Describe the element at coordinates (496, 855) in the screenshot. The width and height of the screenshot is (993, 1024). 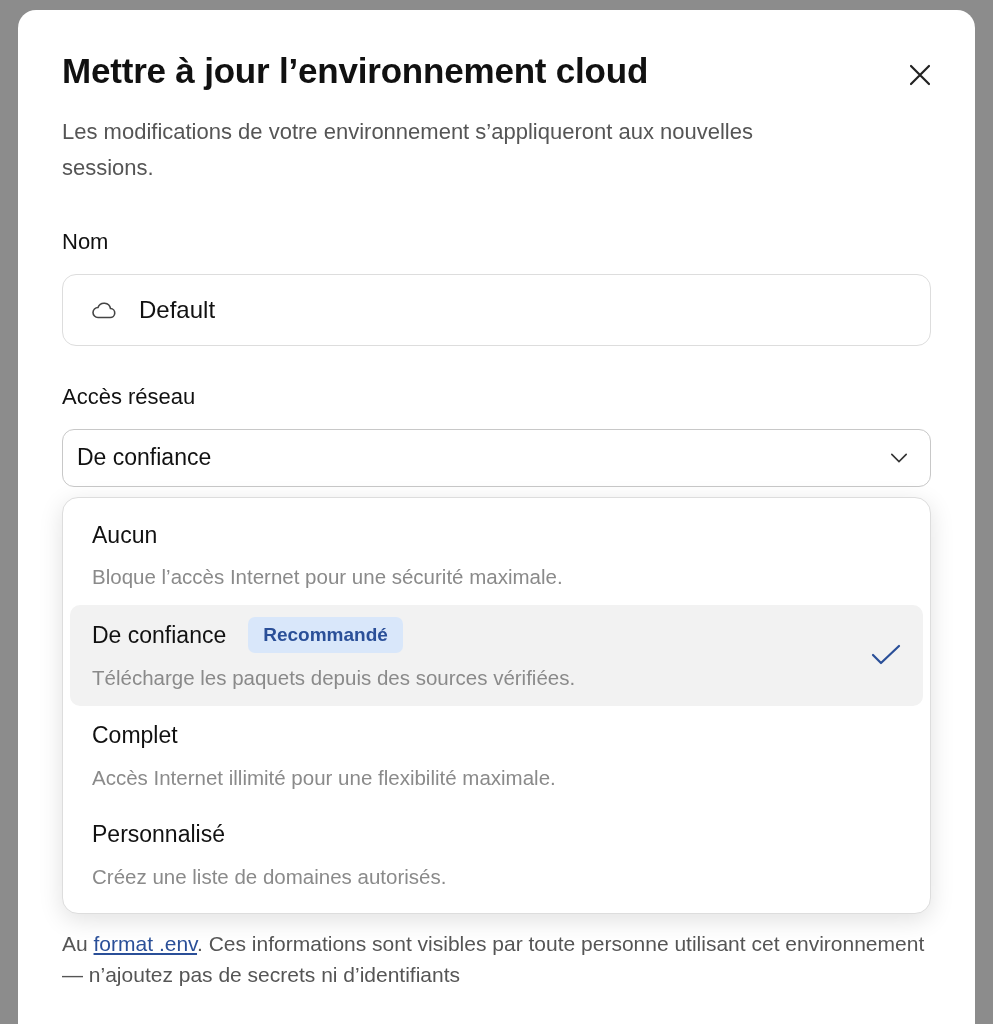
I see `dropdown-option: Personnalisé Créez une liste de domaines autorisés.` at that location.